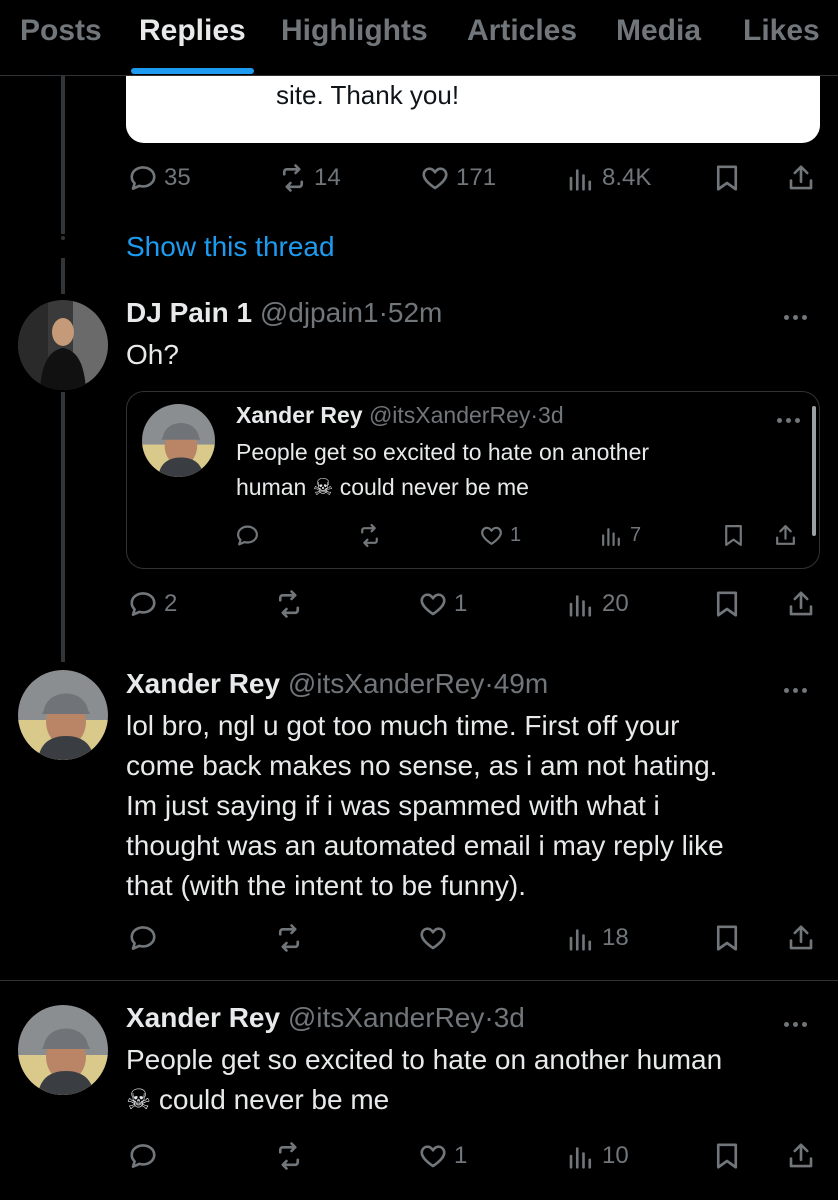 Image resolution: width=838 pixels, height=1200 pixels. I want to click on show-thread-link: Show this thread, so click(230, 247).